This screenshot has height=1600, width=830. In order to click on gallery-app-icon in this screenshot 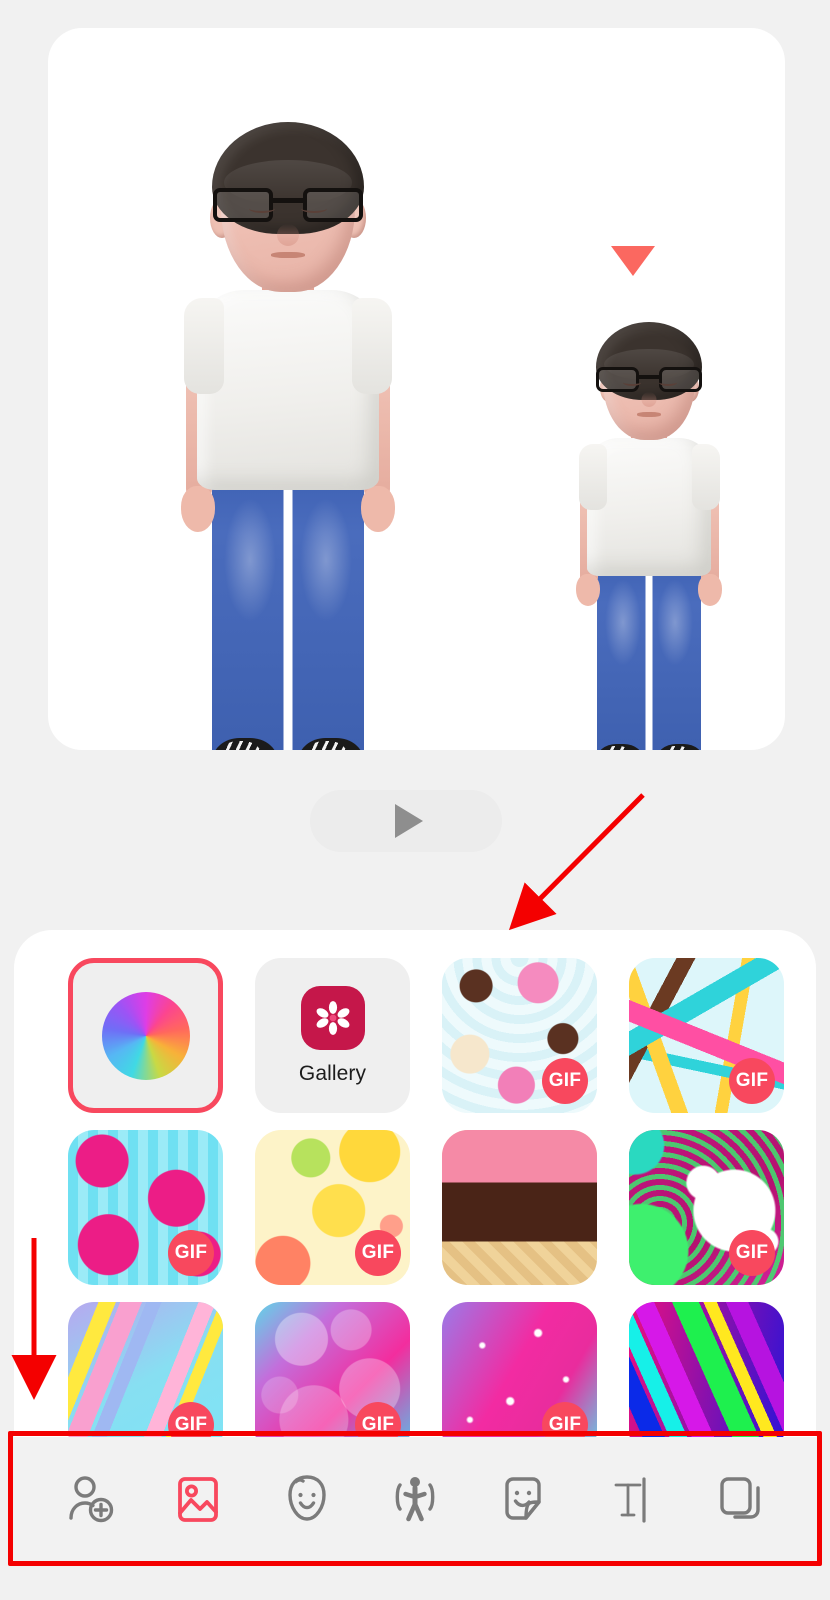, I will do `click(332, 1017)`.